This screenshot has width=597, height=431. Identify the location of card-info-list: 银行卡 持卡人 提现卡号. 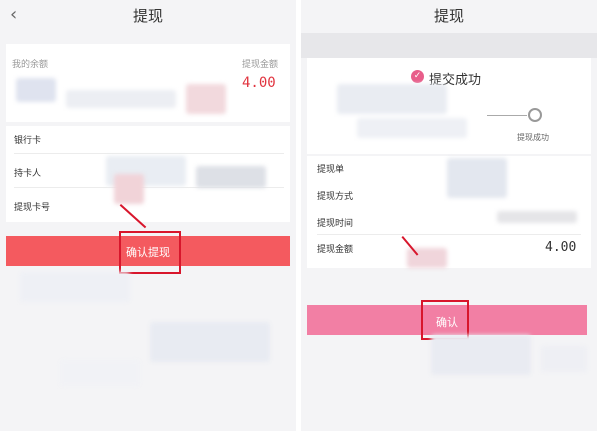
(148, 174).